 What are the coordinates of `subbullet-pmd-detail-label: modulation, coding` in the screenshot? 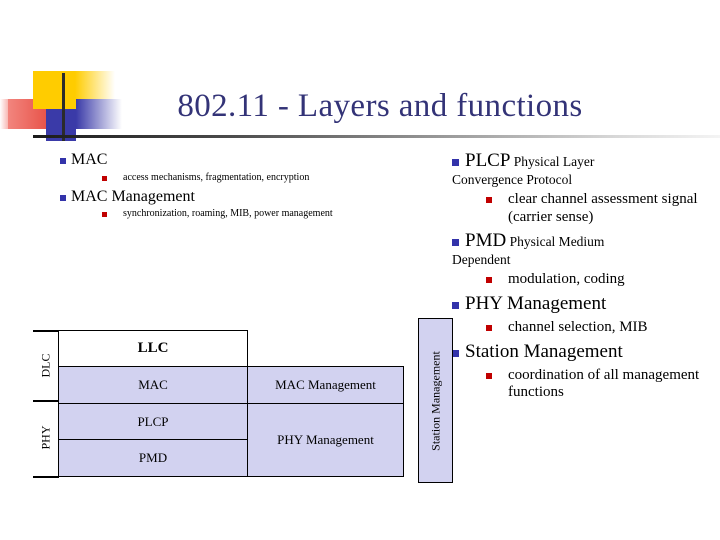 It's located at (566, 279).